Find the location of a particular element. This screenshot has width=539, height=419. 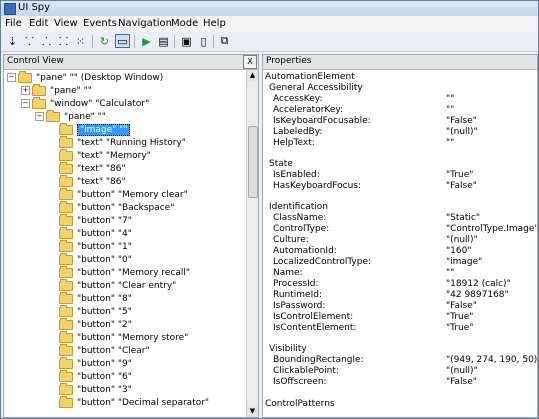

property-label: HelpText: is located at coordinates (294, 143).